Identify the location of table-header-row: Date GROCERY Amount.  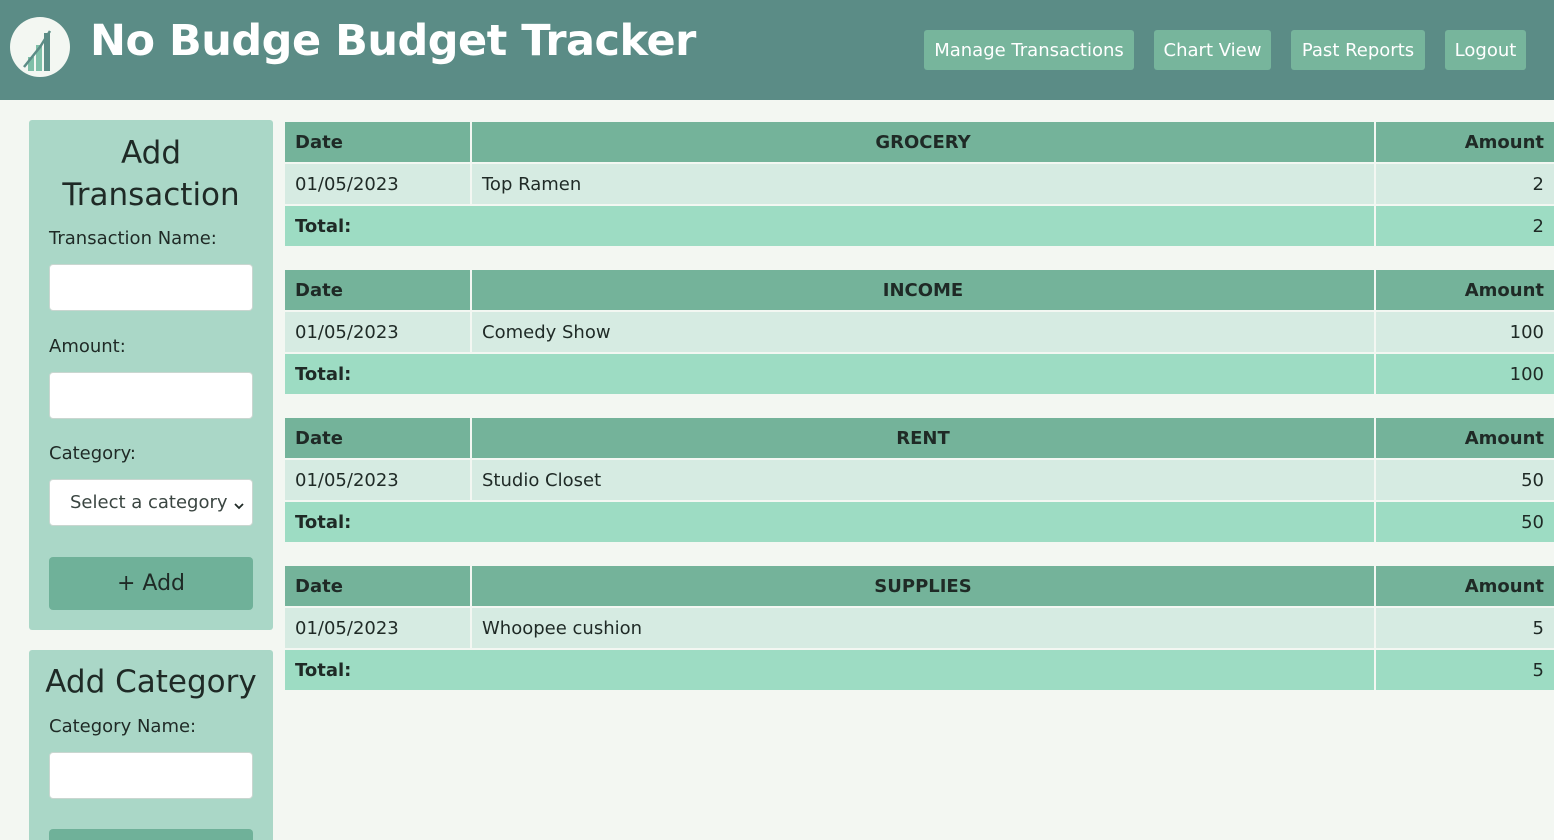
(919, 142).